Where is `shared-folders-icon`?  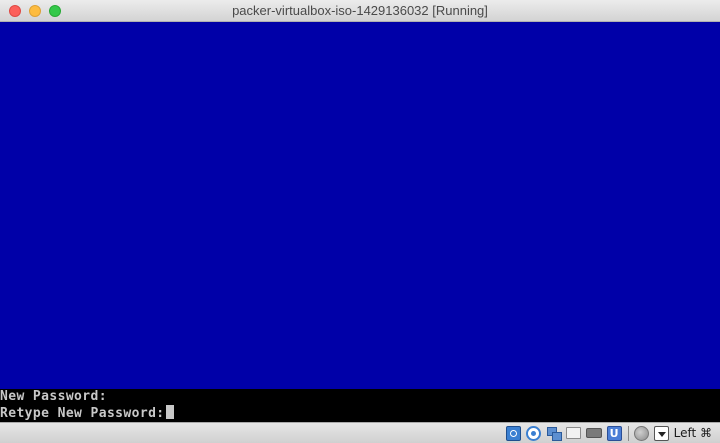 shared-folders-icon is located at coordinates (573, 433).